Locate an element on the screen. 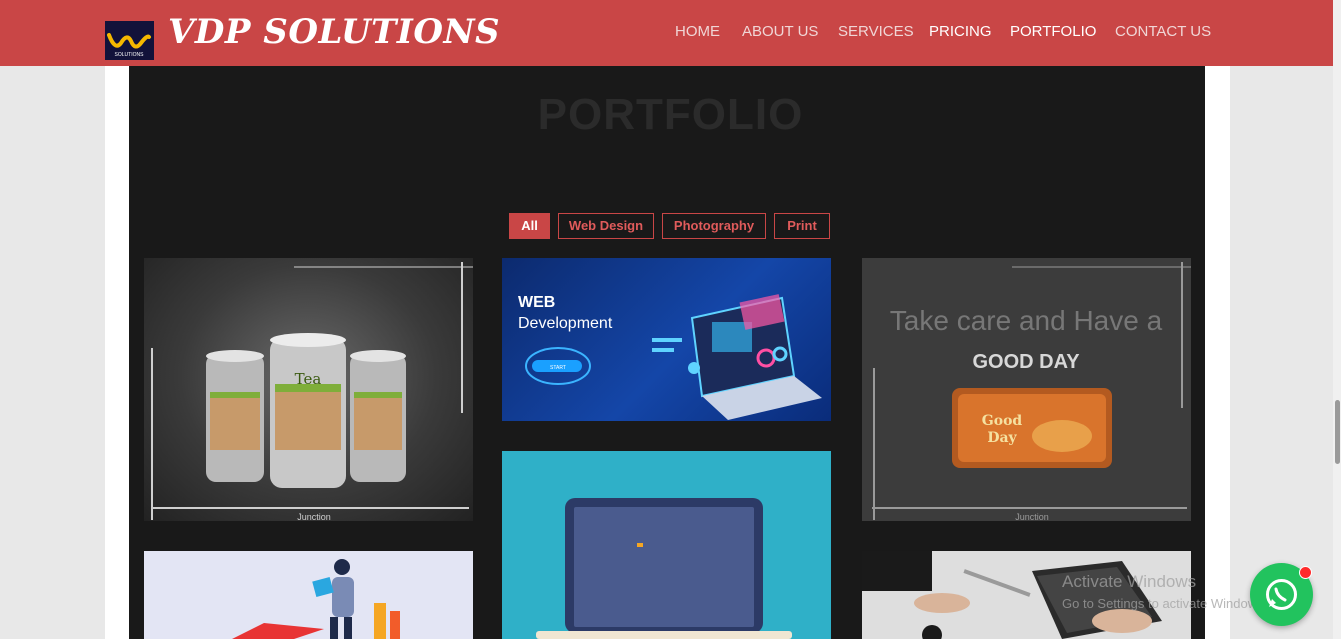 Image resolution: width=1341 pixels, height=639 pixels. portfolio-item-business-photo is located at coordinates (1026, 595).